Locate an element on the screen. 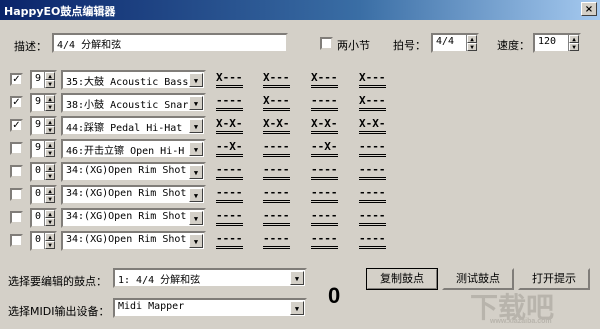 Image resolution: width=600 pixels, height=329 pixels. midi-device-select: Midi Mapper ▼ is located at coordinates (210, 308).